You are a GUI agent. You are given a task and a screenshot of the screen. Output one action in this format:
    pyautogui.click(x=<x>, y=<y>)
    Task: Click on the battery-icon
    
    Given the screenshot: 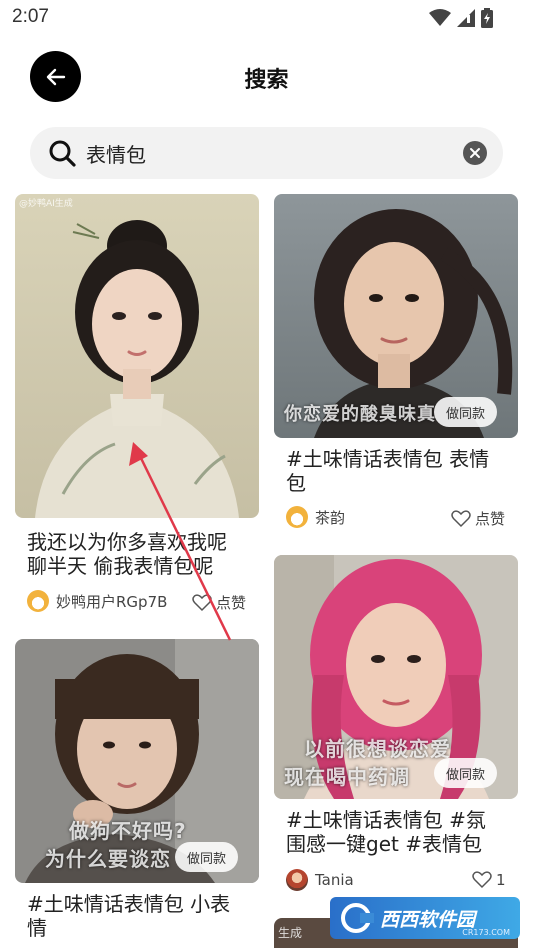 What is the action you would take?
    pyautogui.click(x=487, y=18)
    